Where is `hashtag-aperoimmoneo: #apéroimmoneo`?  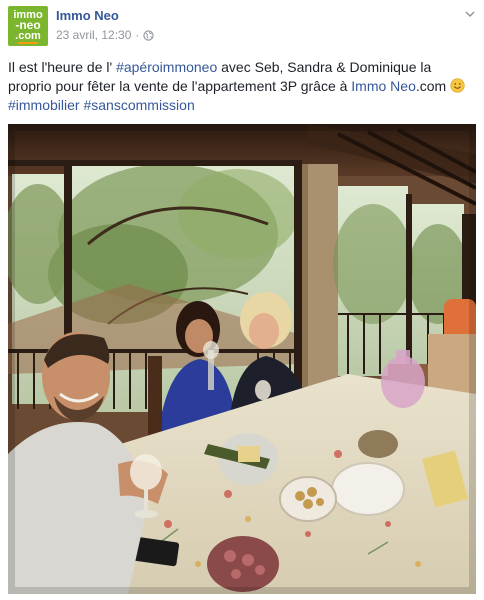
hashtag-aperoimmoneo: #apéroimmoneo is located at coordinates (166, 67).